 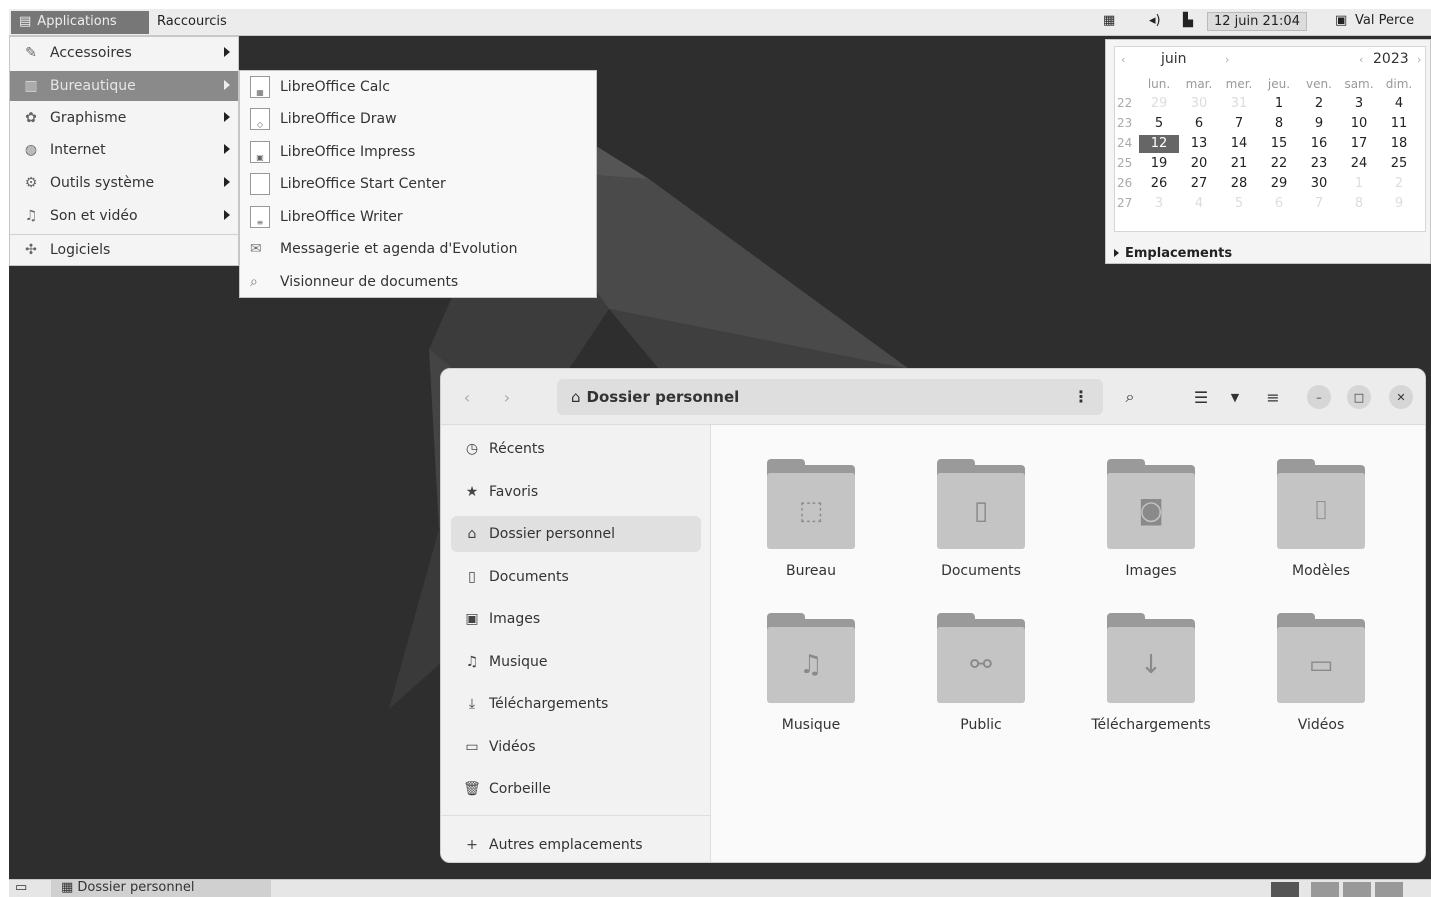 I want to click on folder-item-bureau: ⬚ Bureau, so click(x=811, y=529).